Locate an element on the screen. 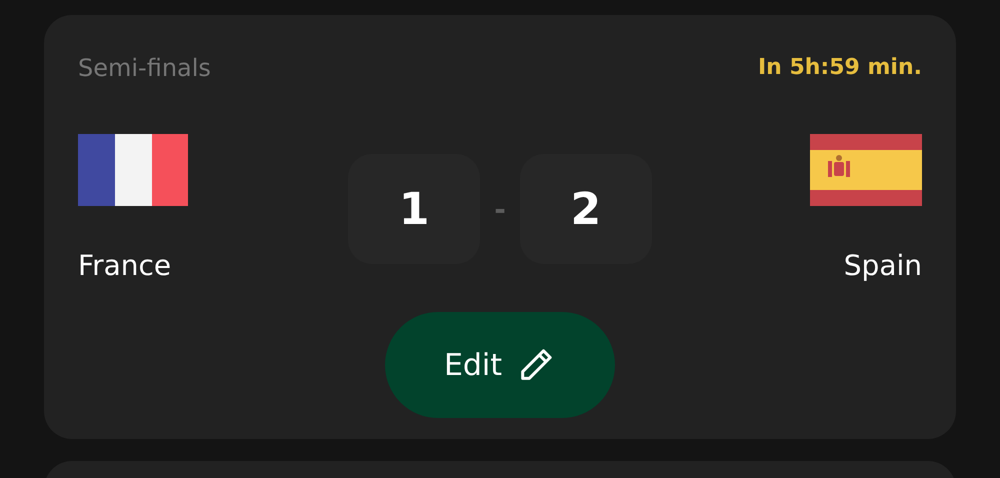 The width and height of the screenshot is (1000, 478). edit-button: Edit is located at coordinates (500, 365).